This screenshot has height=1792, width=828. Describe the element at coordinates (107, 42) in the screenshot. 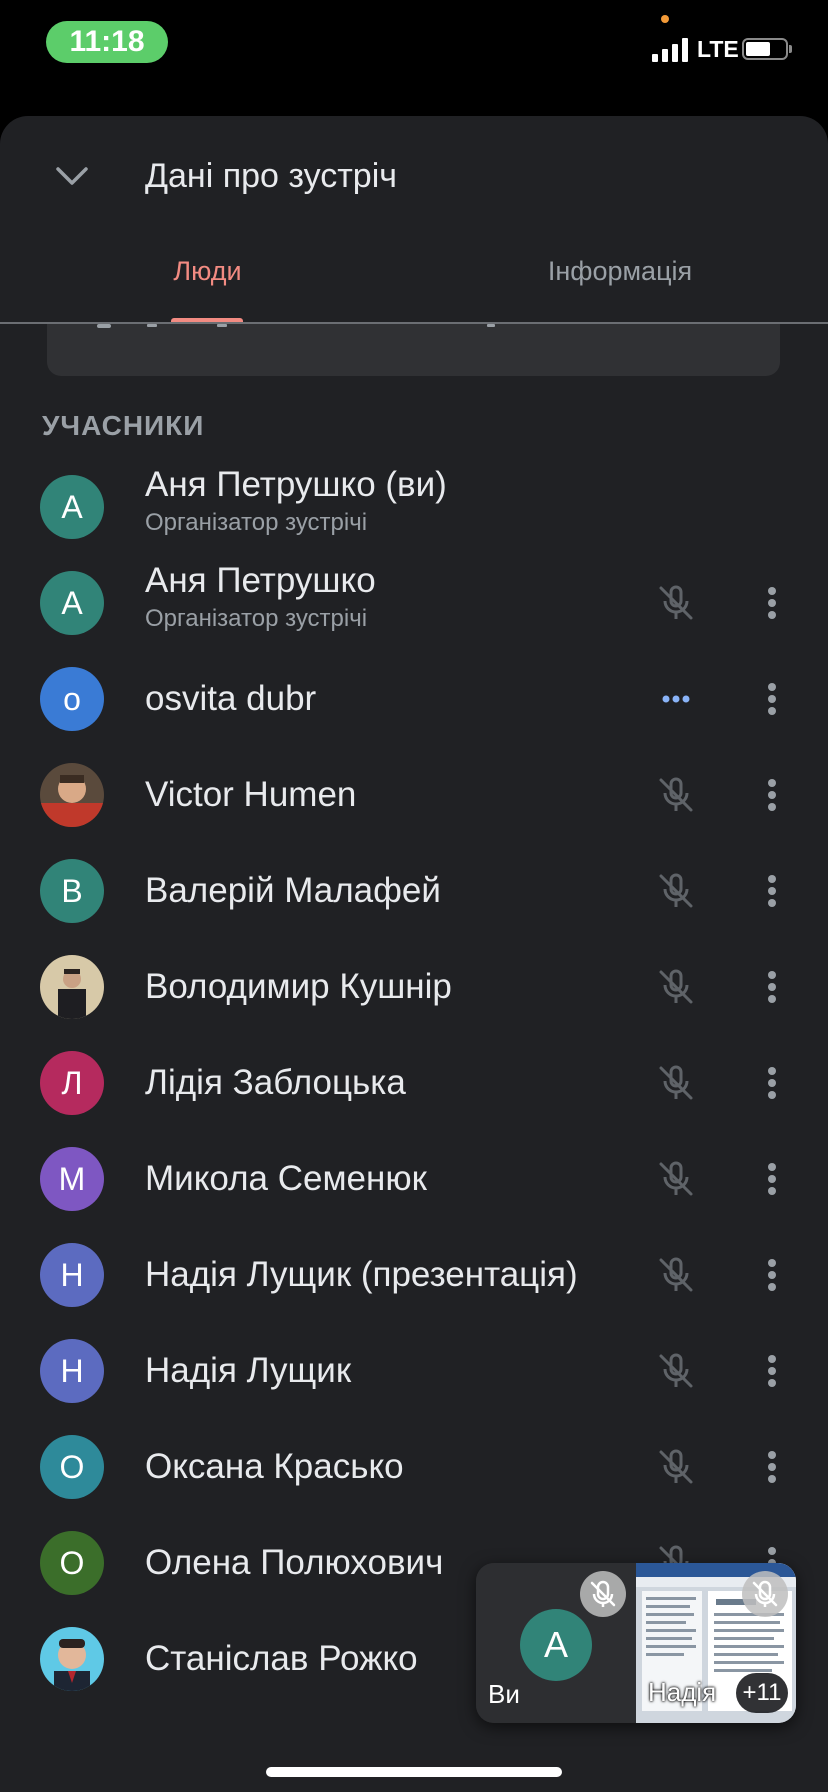

I see `status-time: 11:18` at that location.